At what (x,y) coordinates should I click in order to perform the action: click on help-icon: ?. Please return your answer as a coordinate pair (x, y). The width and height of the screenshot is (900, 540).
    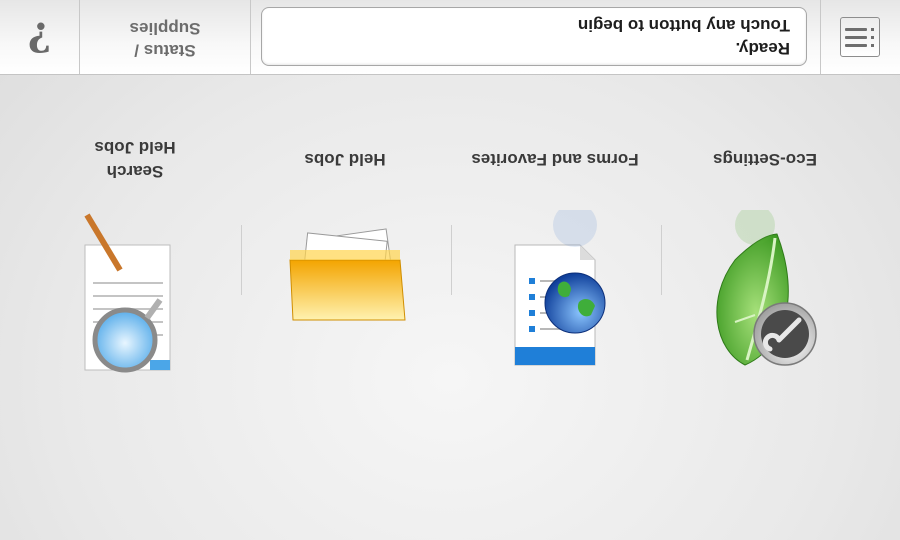
    Looking at the image, I should click on (39, 36).